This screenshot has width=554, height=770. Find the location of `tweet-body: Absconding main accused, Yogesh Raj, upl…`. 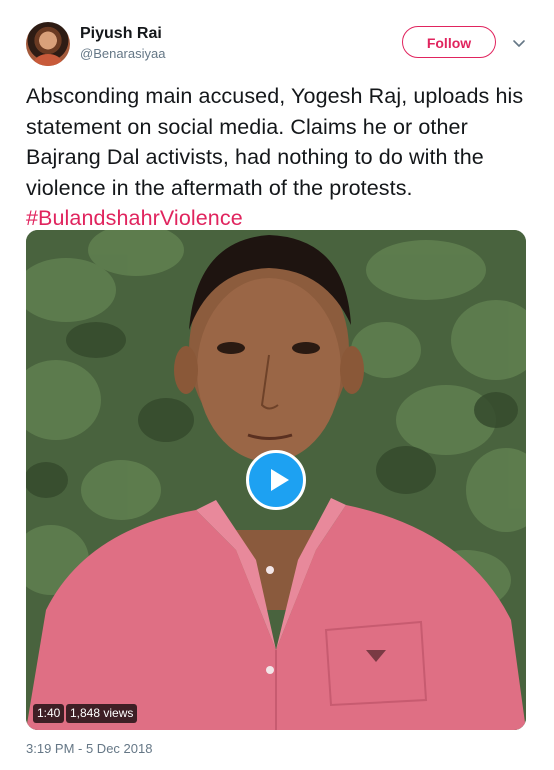

tweet-body: Absconding main accused, Yogesh Raj, upl… is located at coordinates (275, 142).